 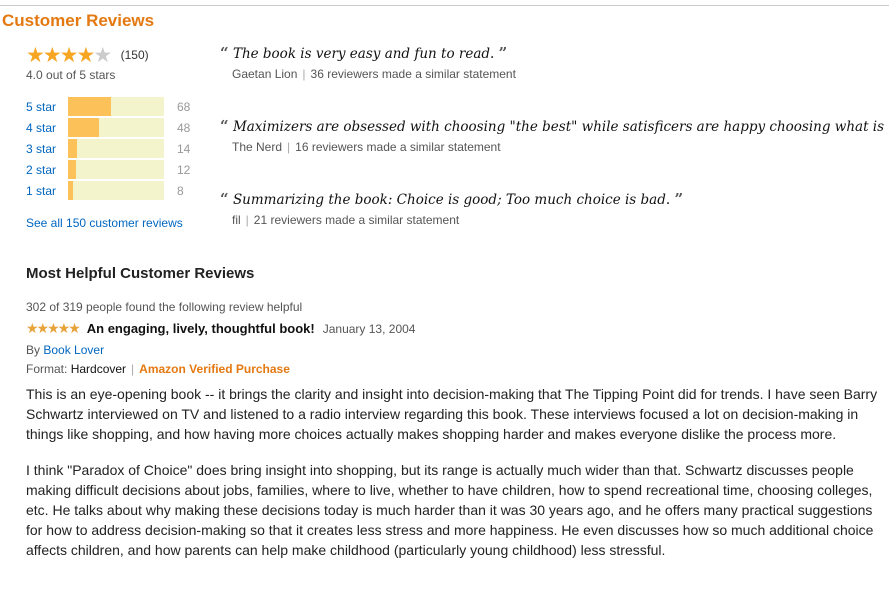 I want to click on format-label: Format:, so click(x=47, y=369).